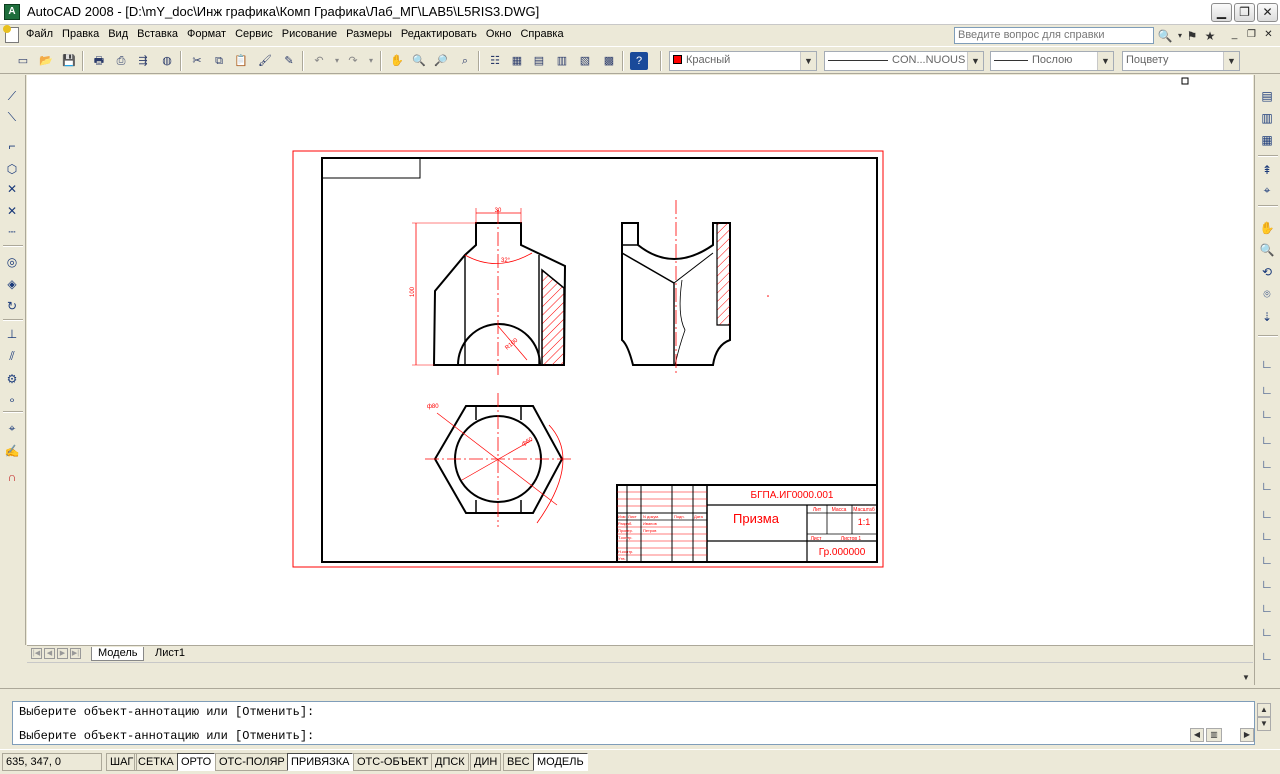 Image resolution: width=1280 pixels, height=774 pixels. I want to click on ucs-apply-icon: ∟, so click(1267, 632).